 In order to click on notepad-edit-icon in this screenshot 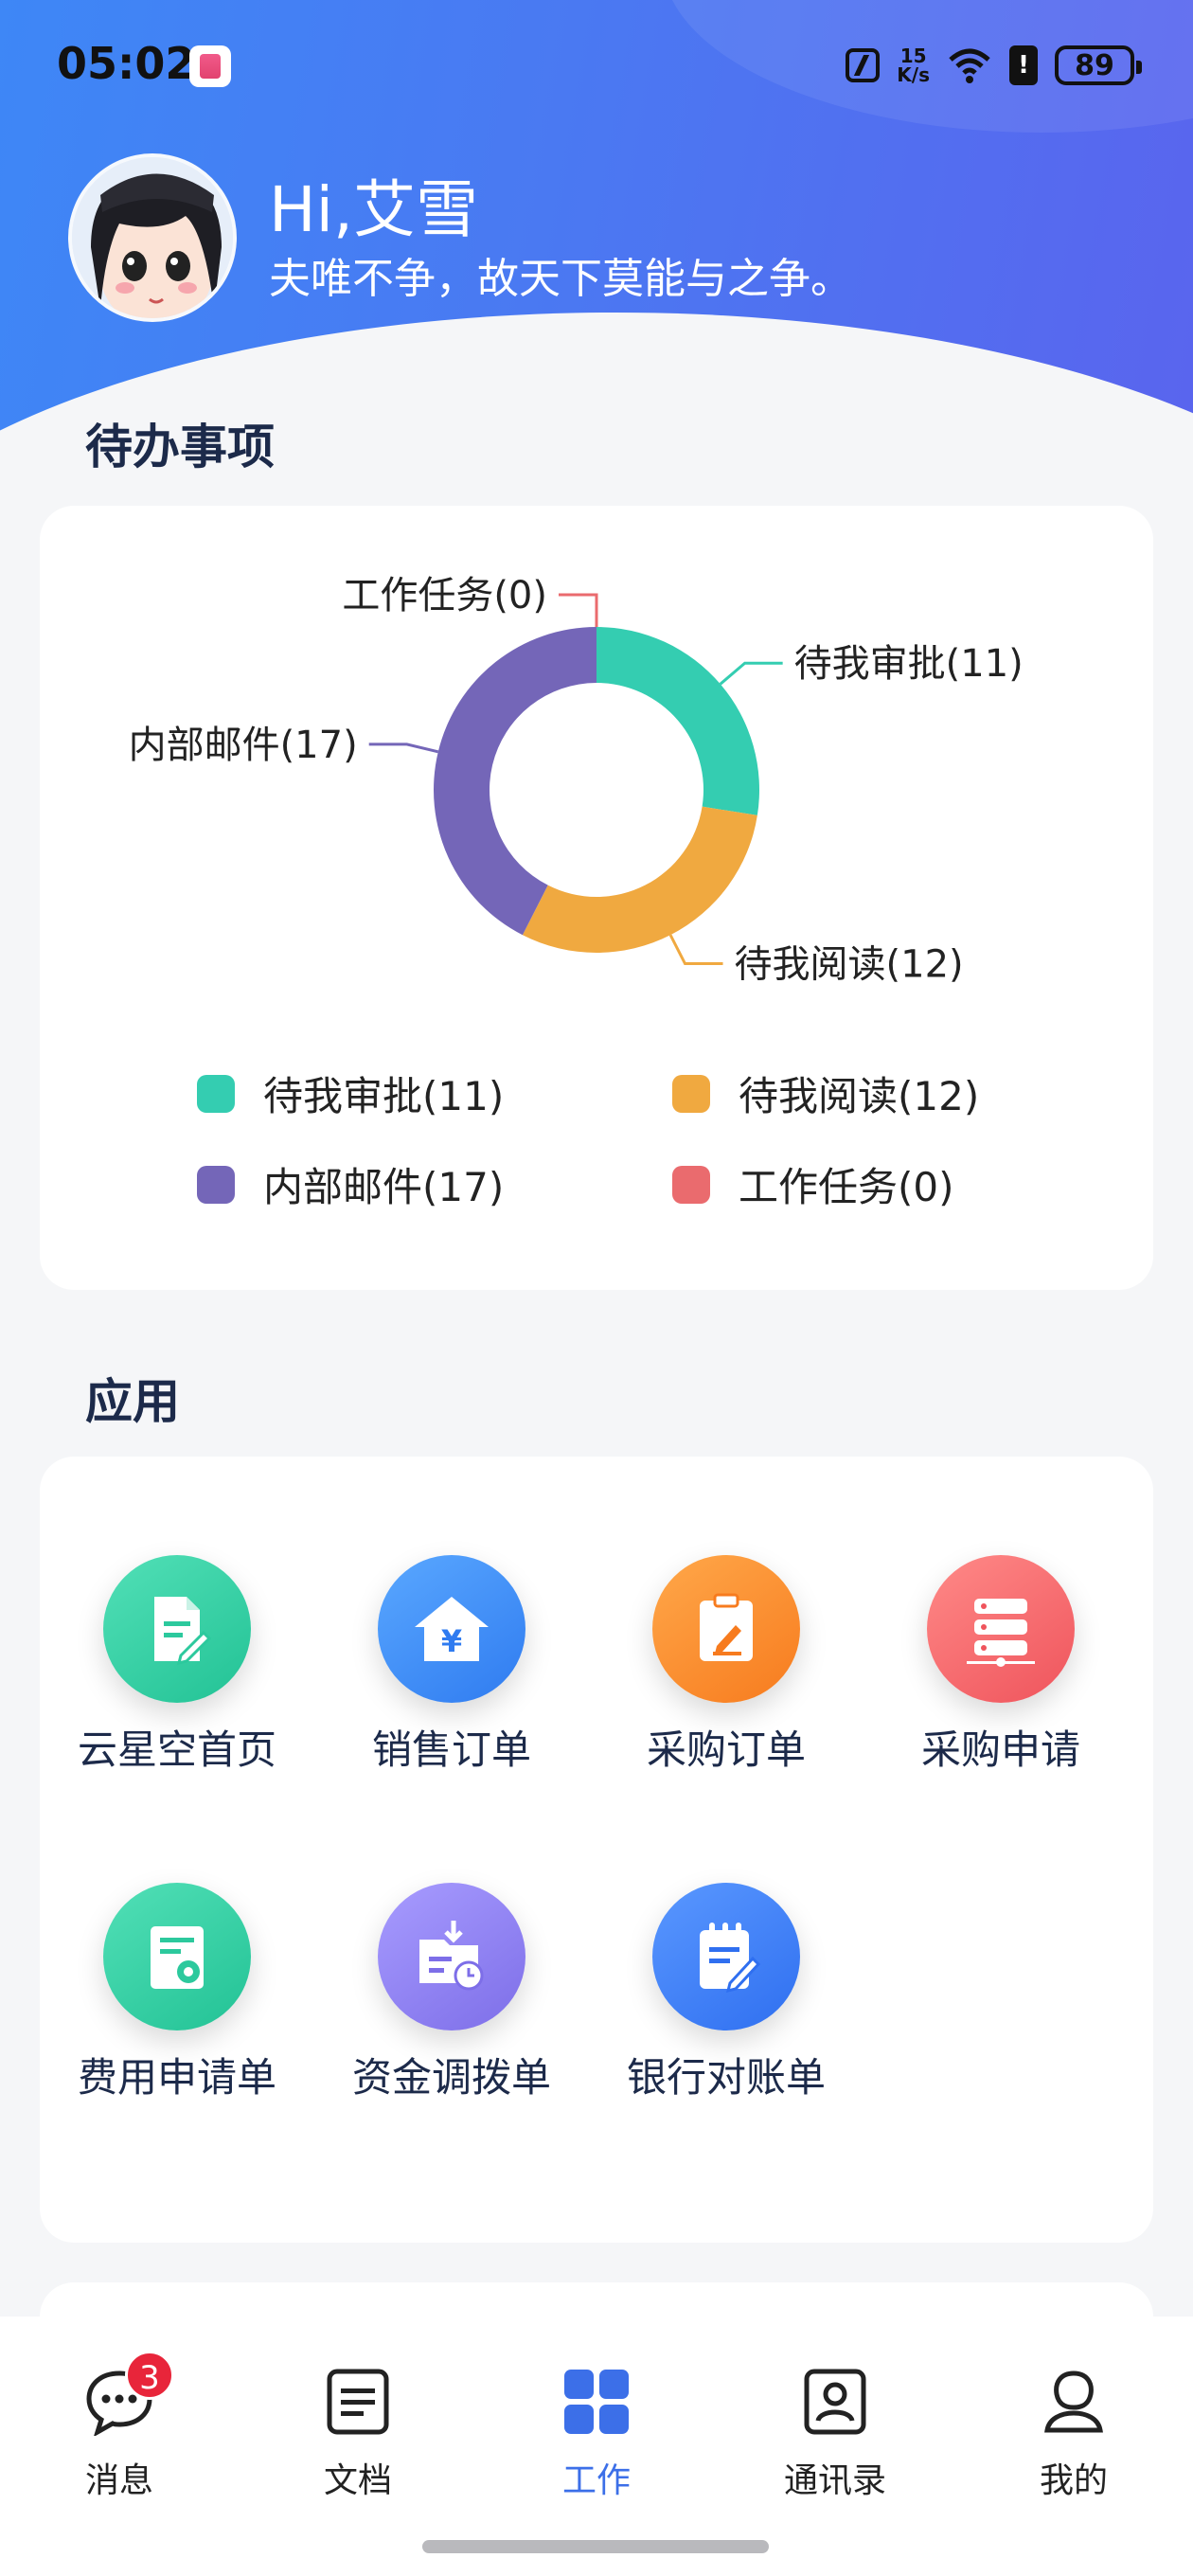, I will do `click(726, 1956)`.